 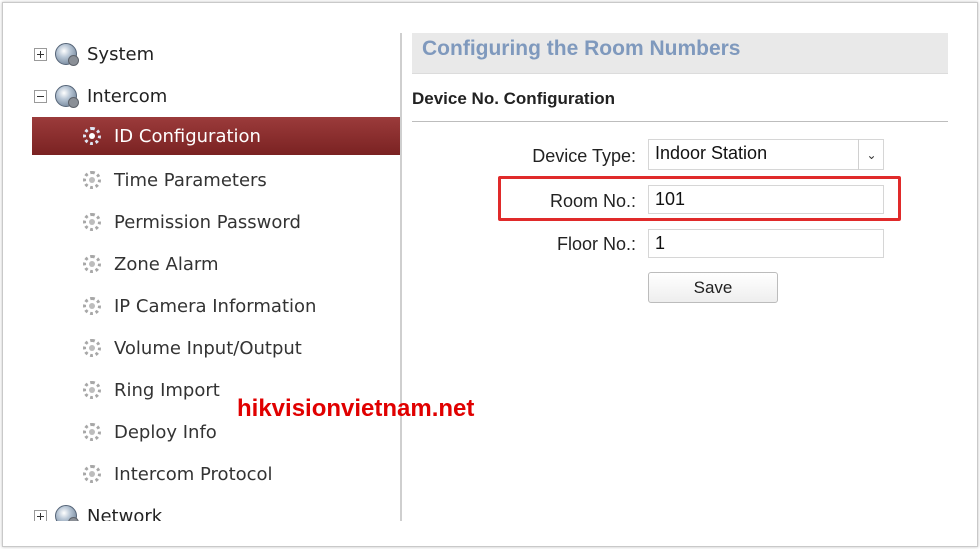 I want to click on tree-item-label: Network, so click(x=125, y=513).